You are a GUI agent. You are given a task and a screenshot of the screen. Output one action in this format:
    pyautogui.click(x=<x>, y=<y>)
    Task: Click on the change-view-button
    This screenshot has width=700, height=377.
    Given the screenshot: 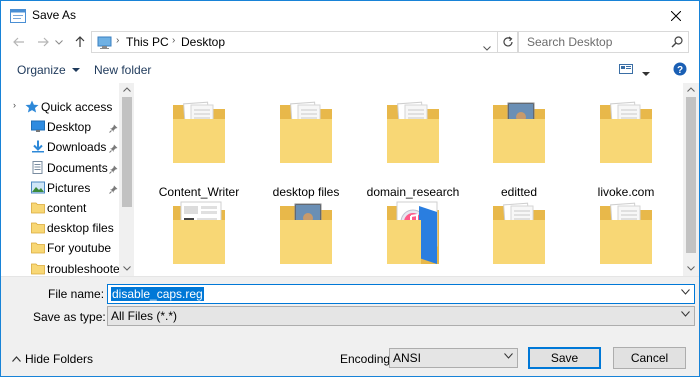 What is the action you would take?
    pyautogui.click(x=626, y=70)
    